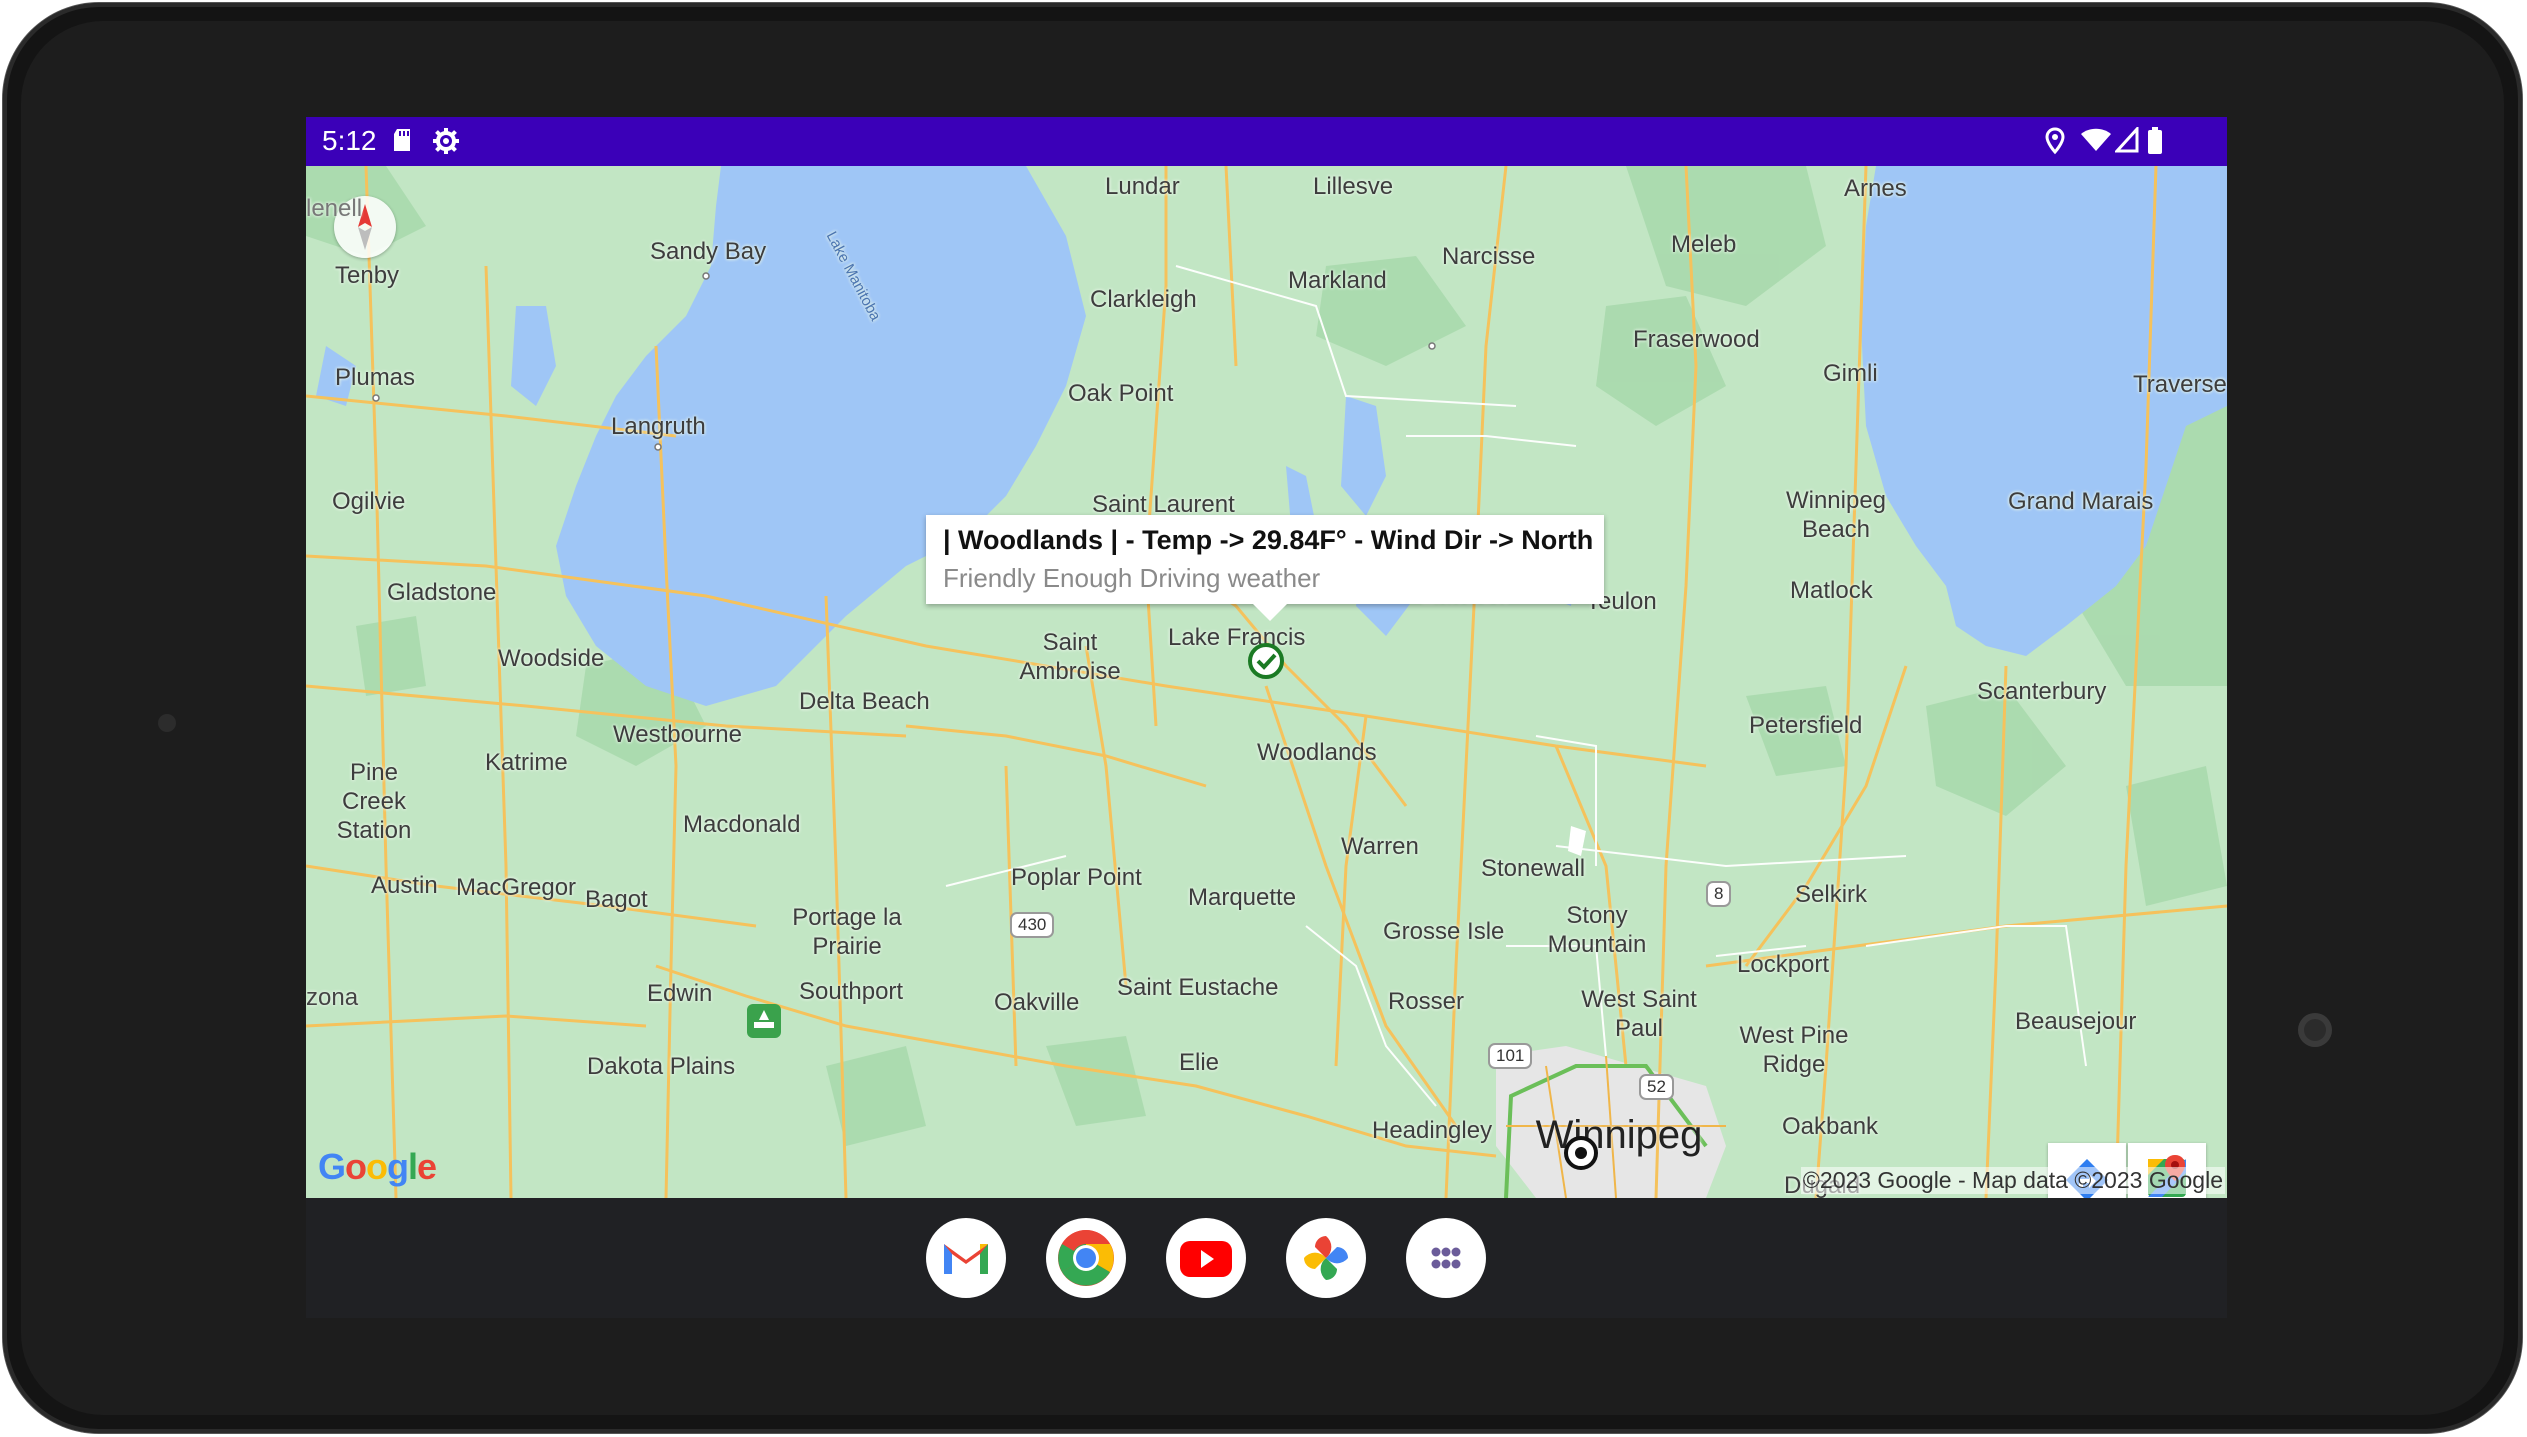 This screenshot has height=1437, width=2527. Describe the element at coordinates (1380, 846) in the screenshot. I see `place-label: Warren` at that location.